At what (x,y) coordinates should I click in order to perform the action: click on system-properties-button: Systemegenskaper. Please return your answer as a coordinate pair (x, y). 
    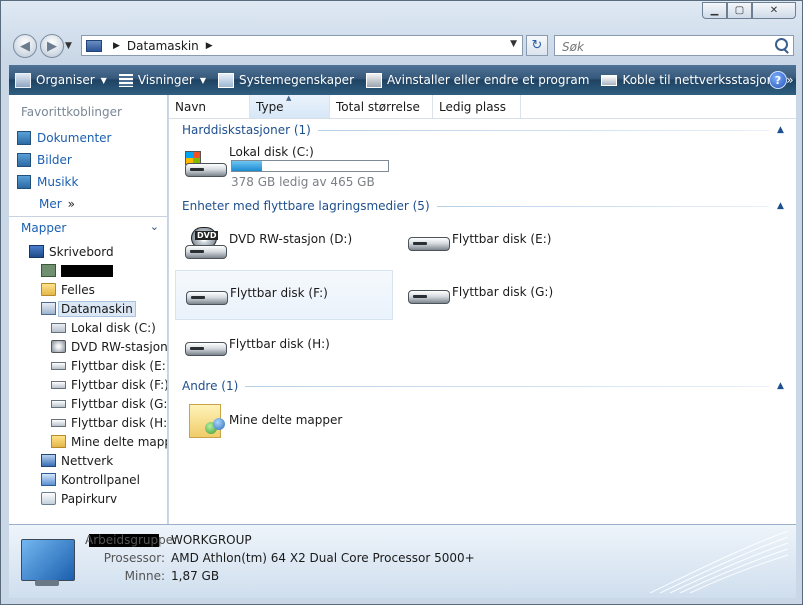
    Looking at the image, I should click on (285, 80).